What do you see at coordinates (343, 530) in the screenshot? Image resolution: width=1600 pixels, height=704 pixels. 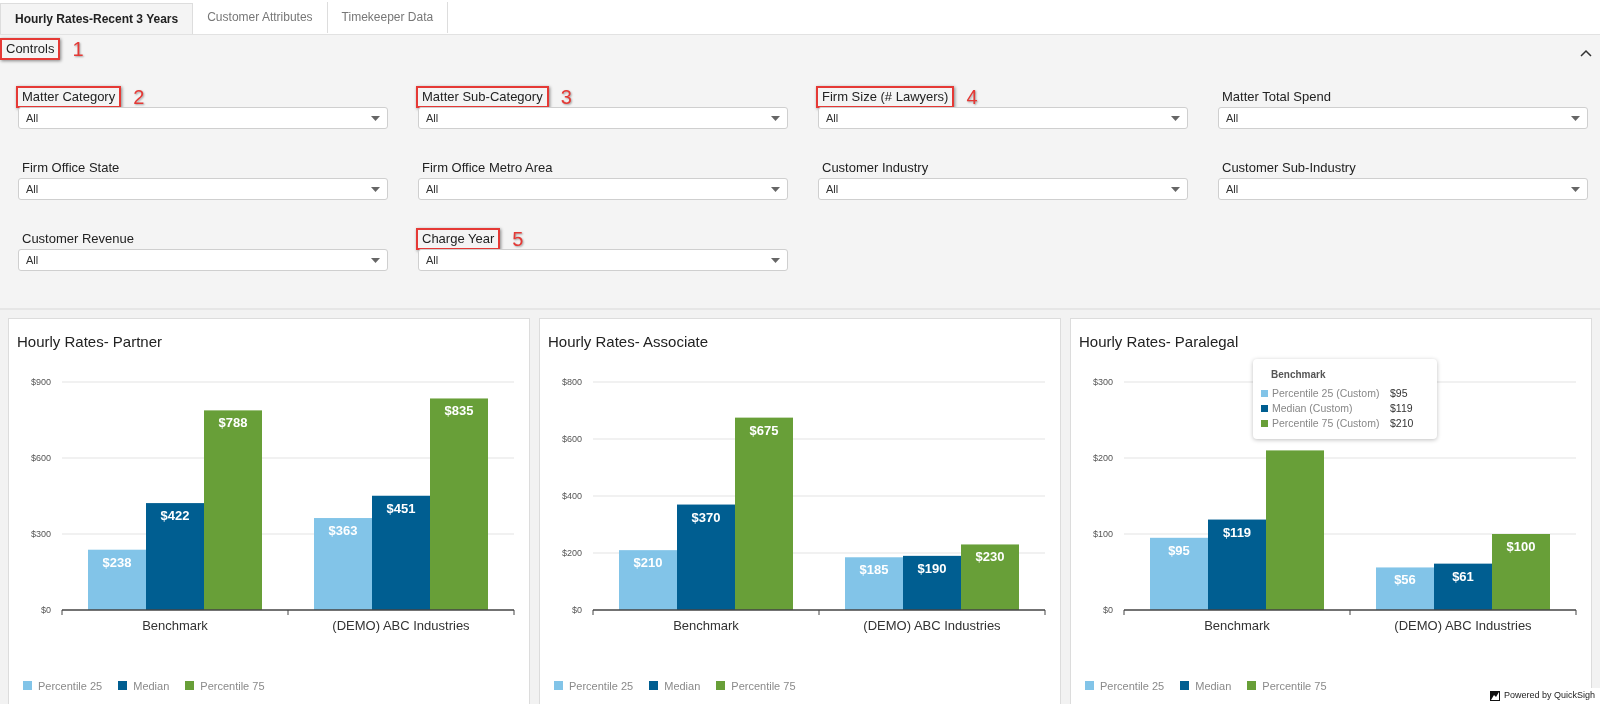 I see `value-label: $363` at bounding box center [343, 530].